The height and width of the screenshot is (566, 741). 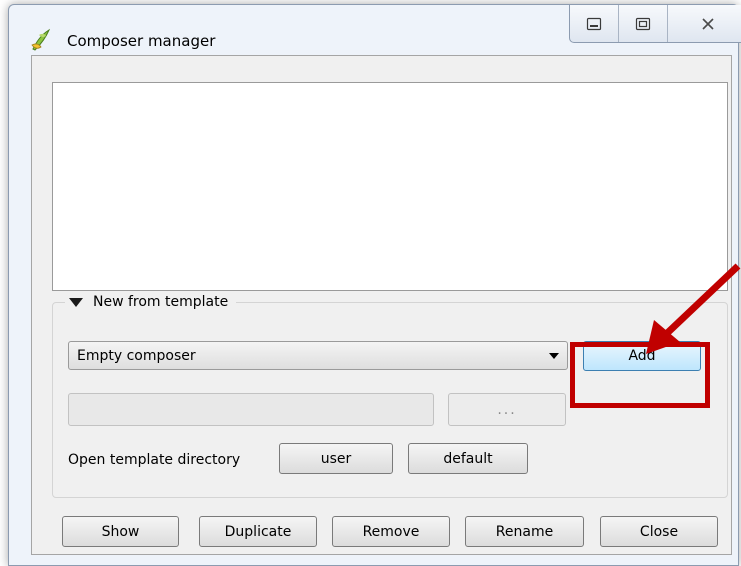 I want to click on template-select-value: Empty composer, so click(x=136, y=355).